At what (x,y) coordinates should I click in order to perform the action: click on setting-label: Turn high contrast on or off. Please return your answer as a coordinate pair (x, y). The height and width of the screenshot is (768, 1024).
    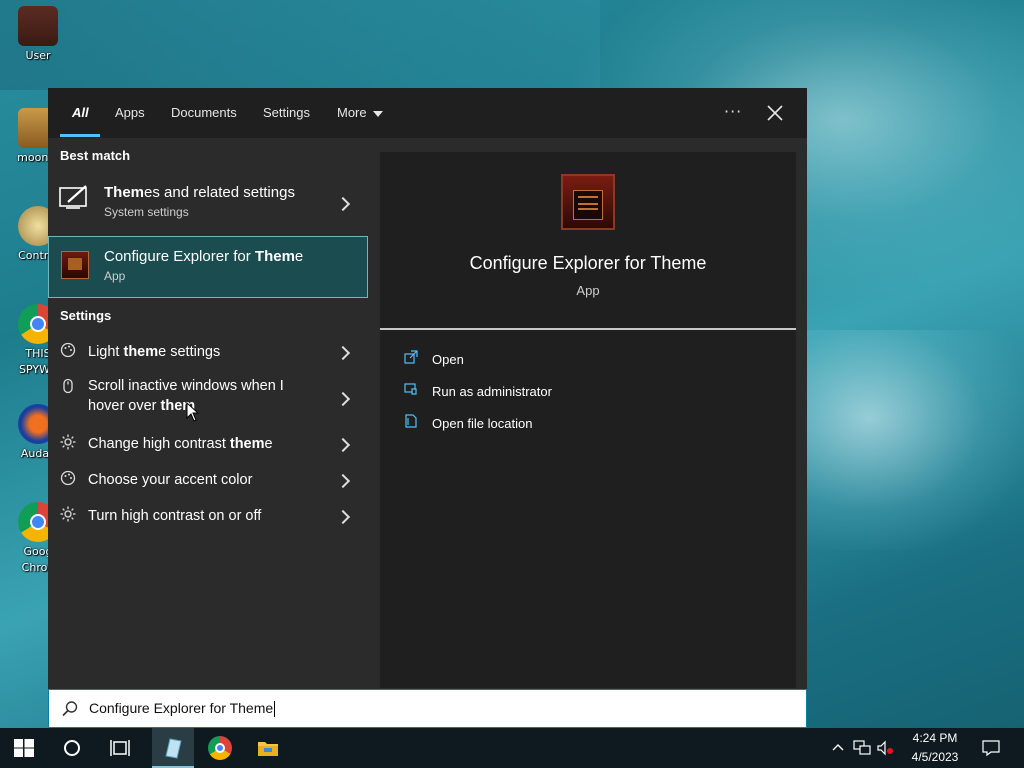
    Looking at the image, I should click on (175, 516).